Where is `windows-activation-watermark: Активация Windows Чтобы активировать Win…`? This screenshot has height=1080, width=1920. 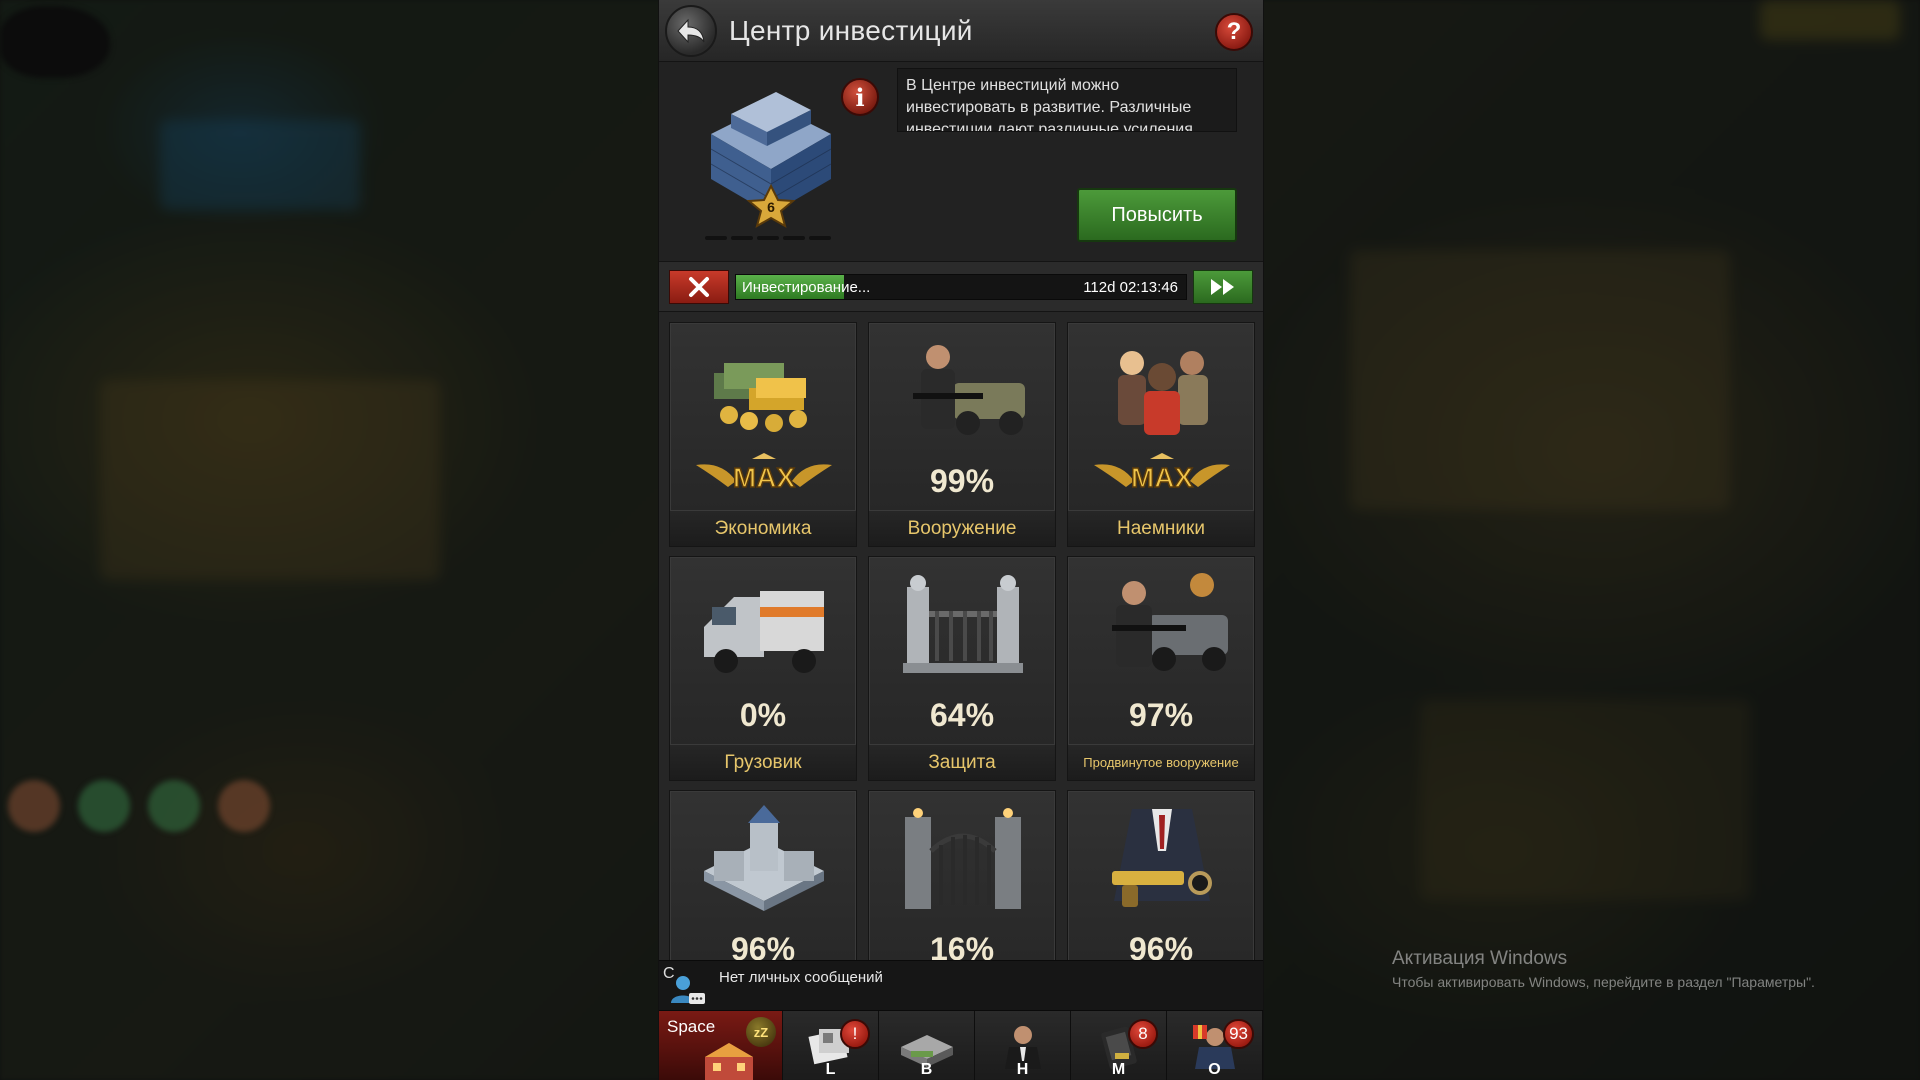
windows-activation-watermark: Активация Windows Чтобы активировать Win… is located at coordinates (1603, 969).